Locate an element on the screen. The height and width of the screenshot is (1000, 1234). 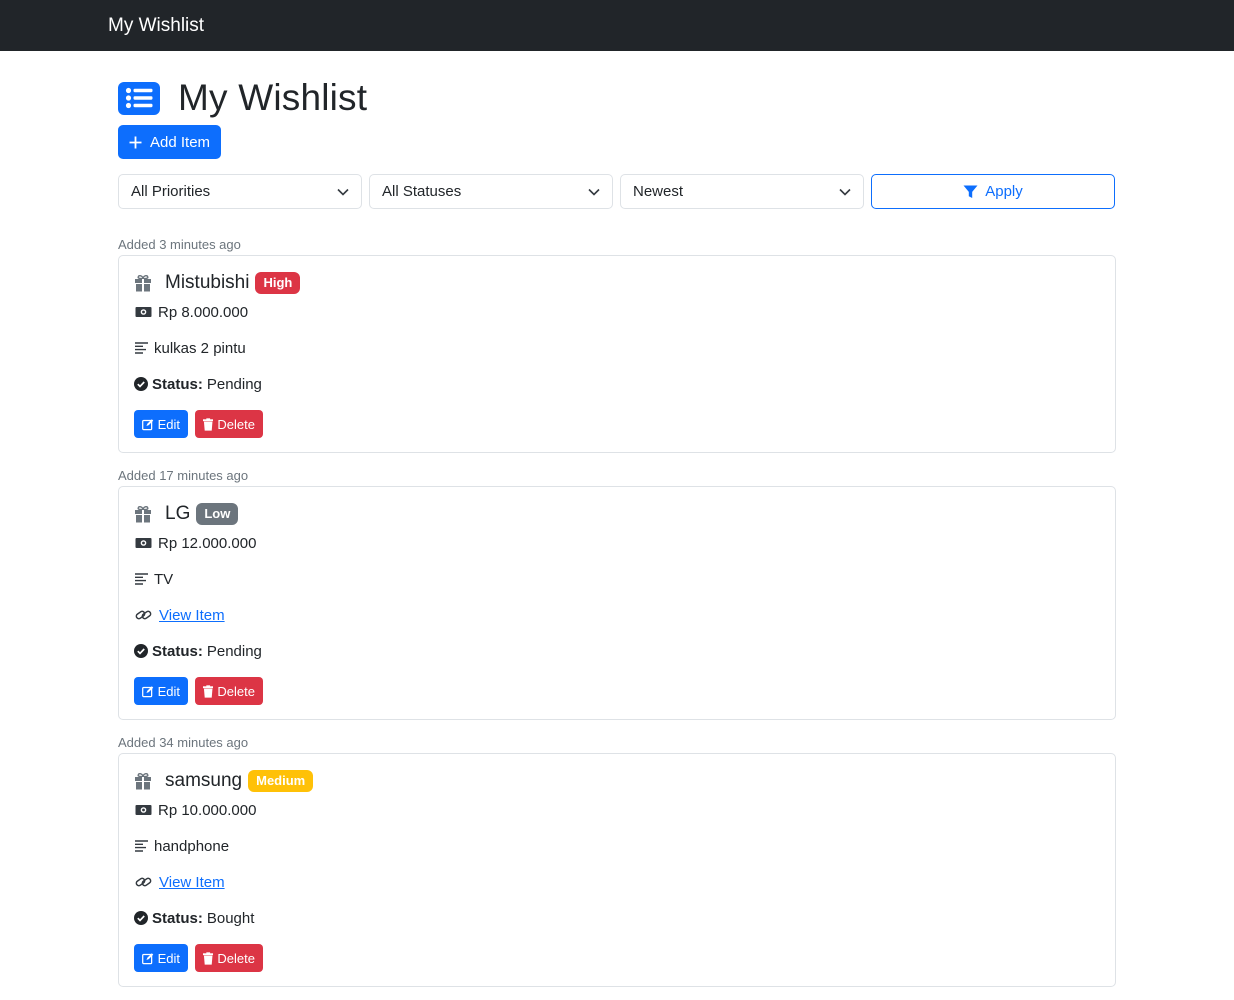
page-title: My Wishlist is located at coordinates (273, 97).